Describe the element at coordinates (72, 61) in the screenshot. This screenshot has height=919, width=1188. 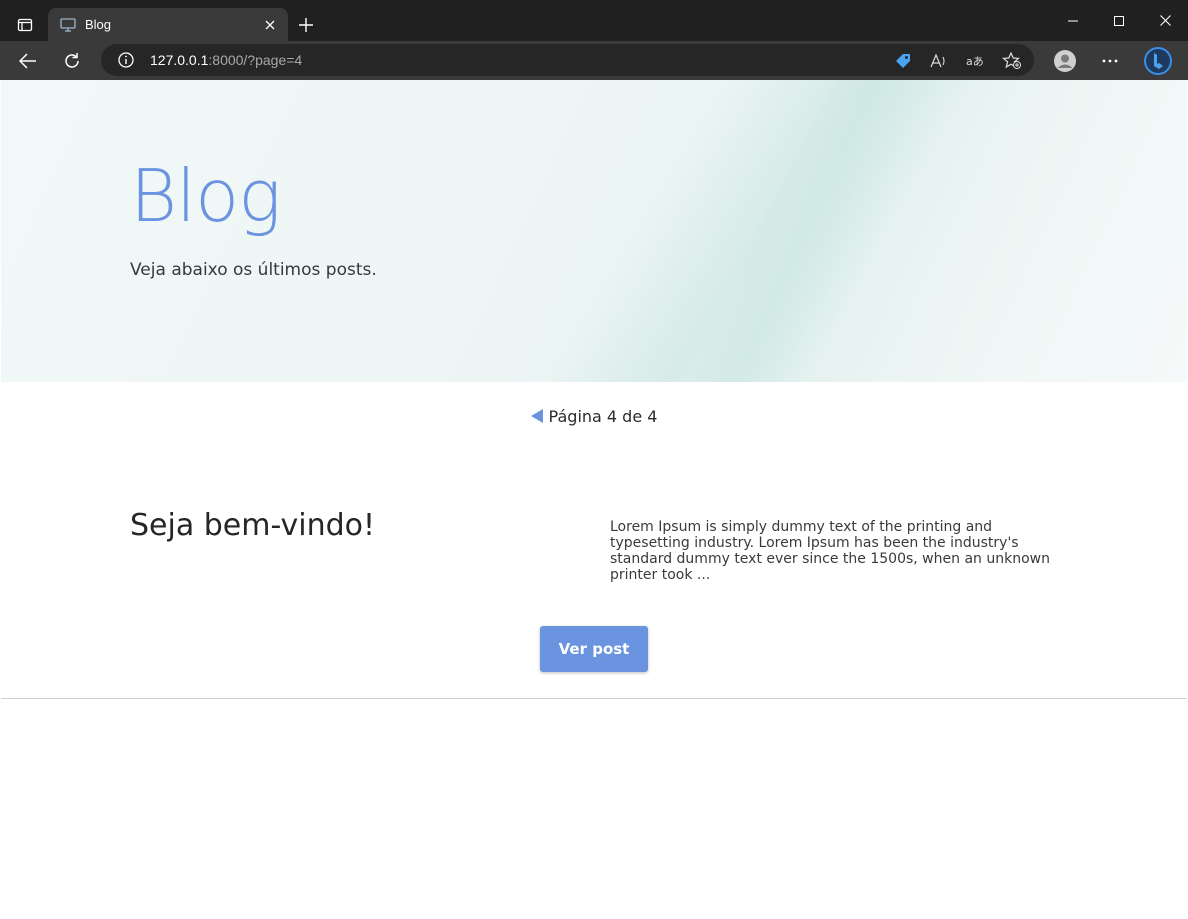
I see `refresh-icon` at that location.